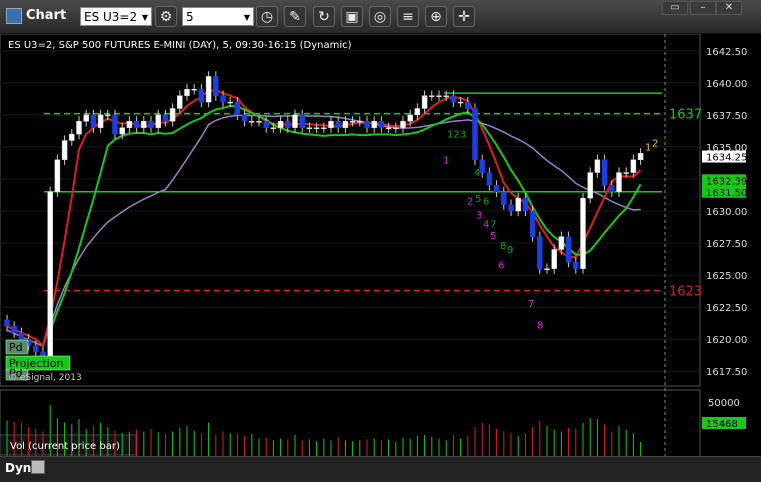  I want to click on level-label: 1623, so click(685, 291).